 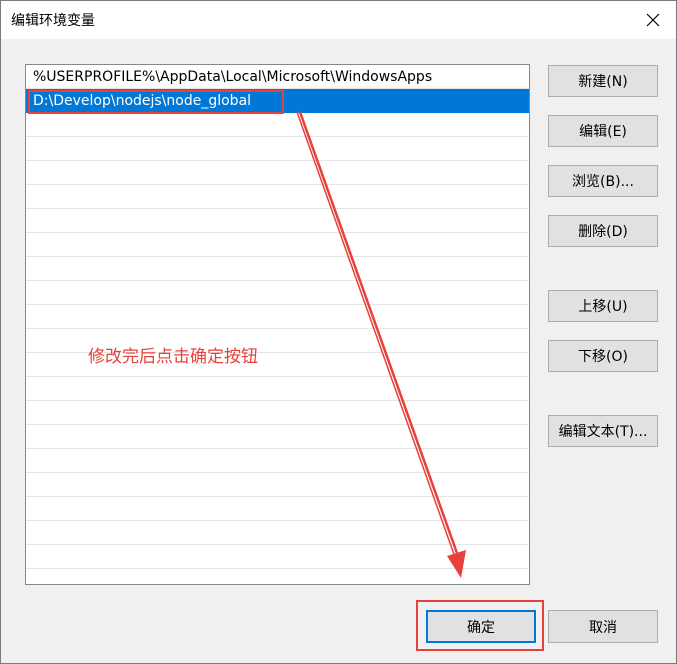 What do you see at coordinates (338, 20) in the screenshot?
I see `title-bar: 编辑环境变量` at bounding box center [338, 20].